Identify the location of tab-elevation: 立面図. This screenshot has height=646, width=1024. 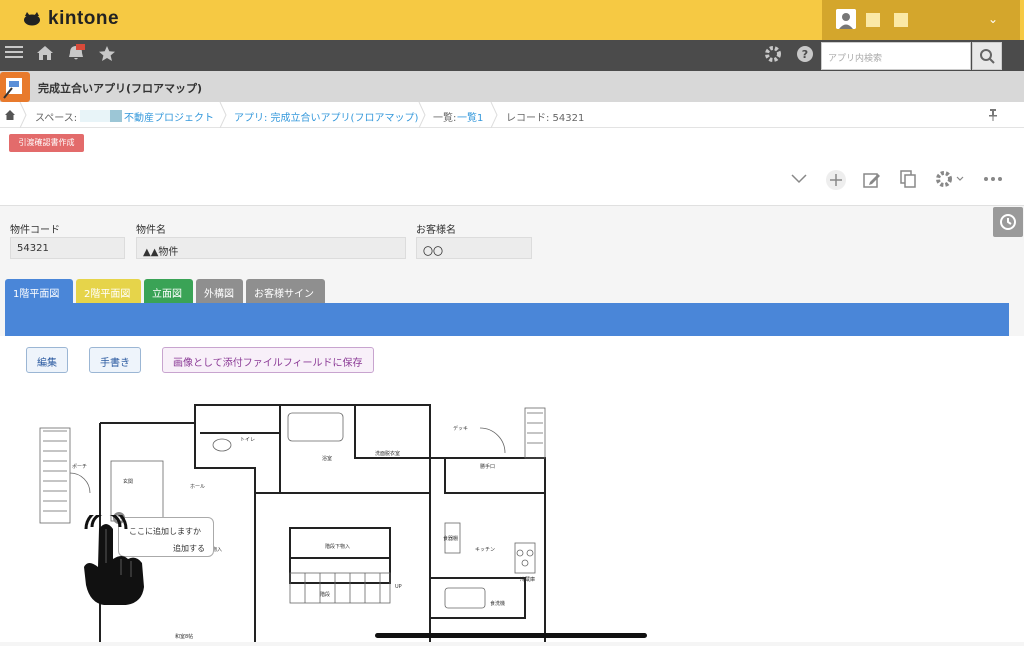
(168, 291).